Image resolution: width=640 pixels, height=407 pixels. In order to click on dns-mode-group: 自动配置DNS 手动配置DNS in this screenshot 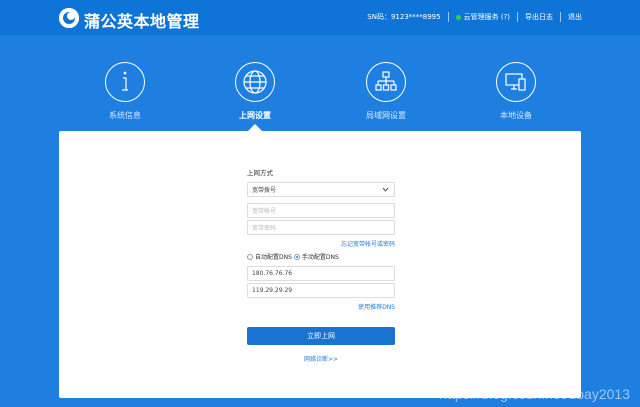, I will do `click(321, 256)`.